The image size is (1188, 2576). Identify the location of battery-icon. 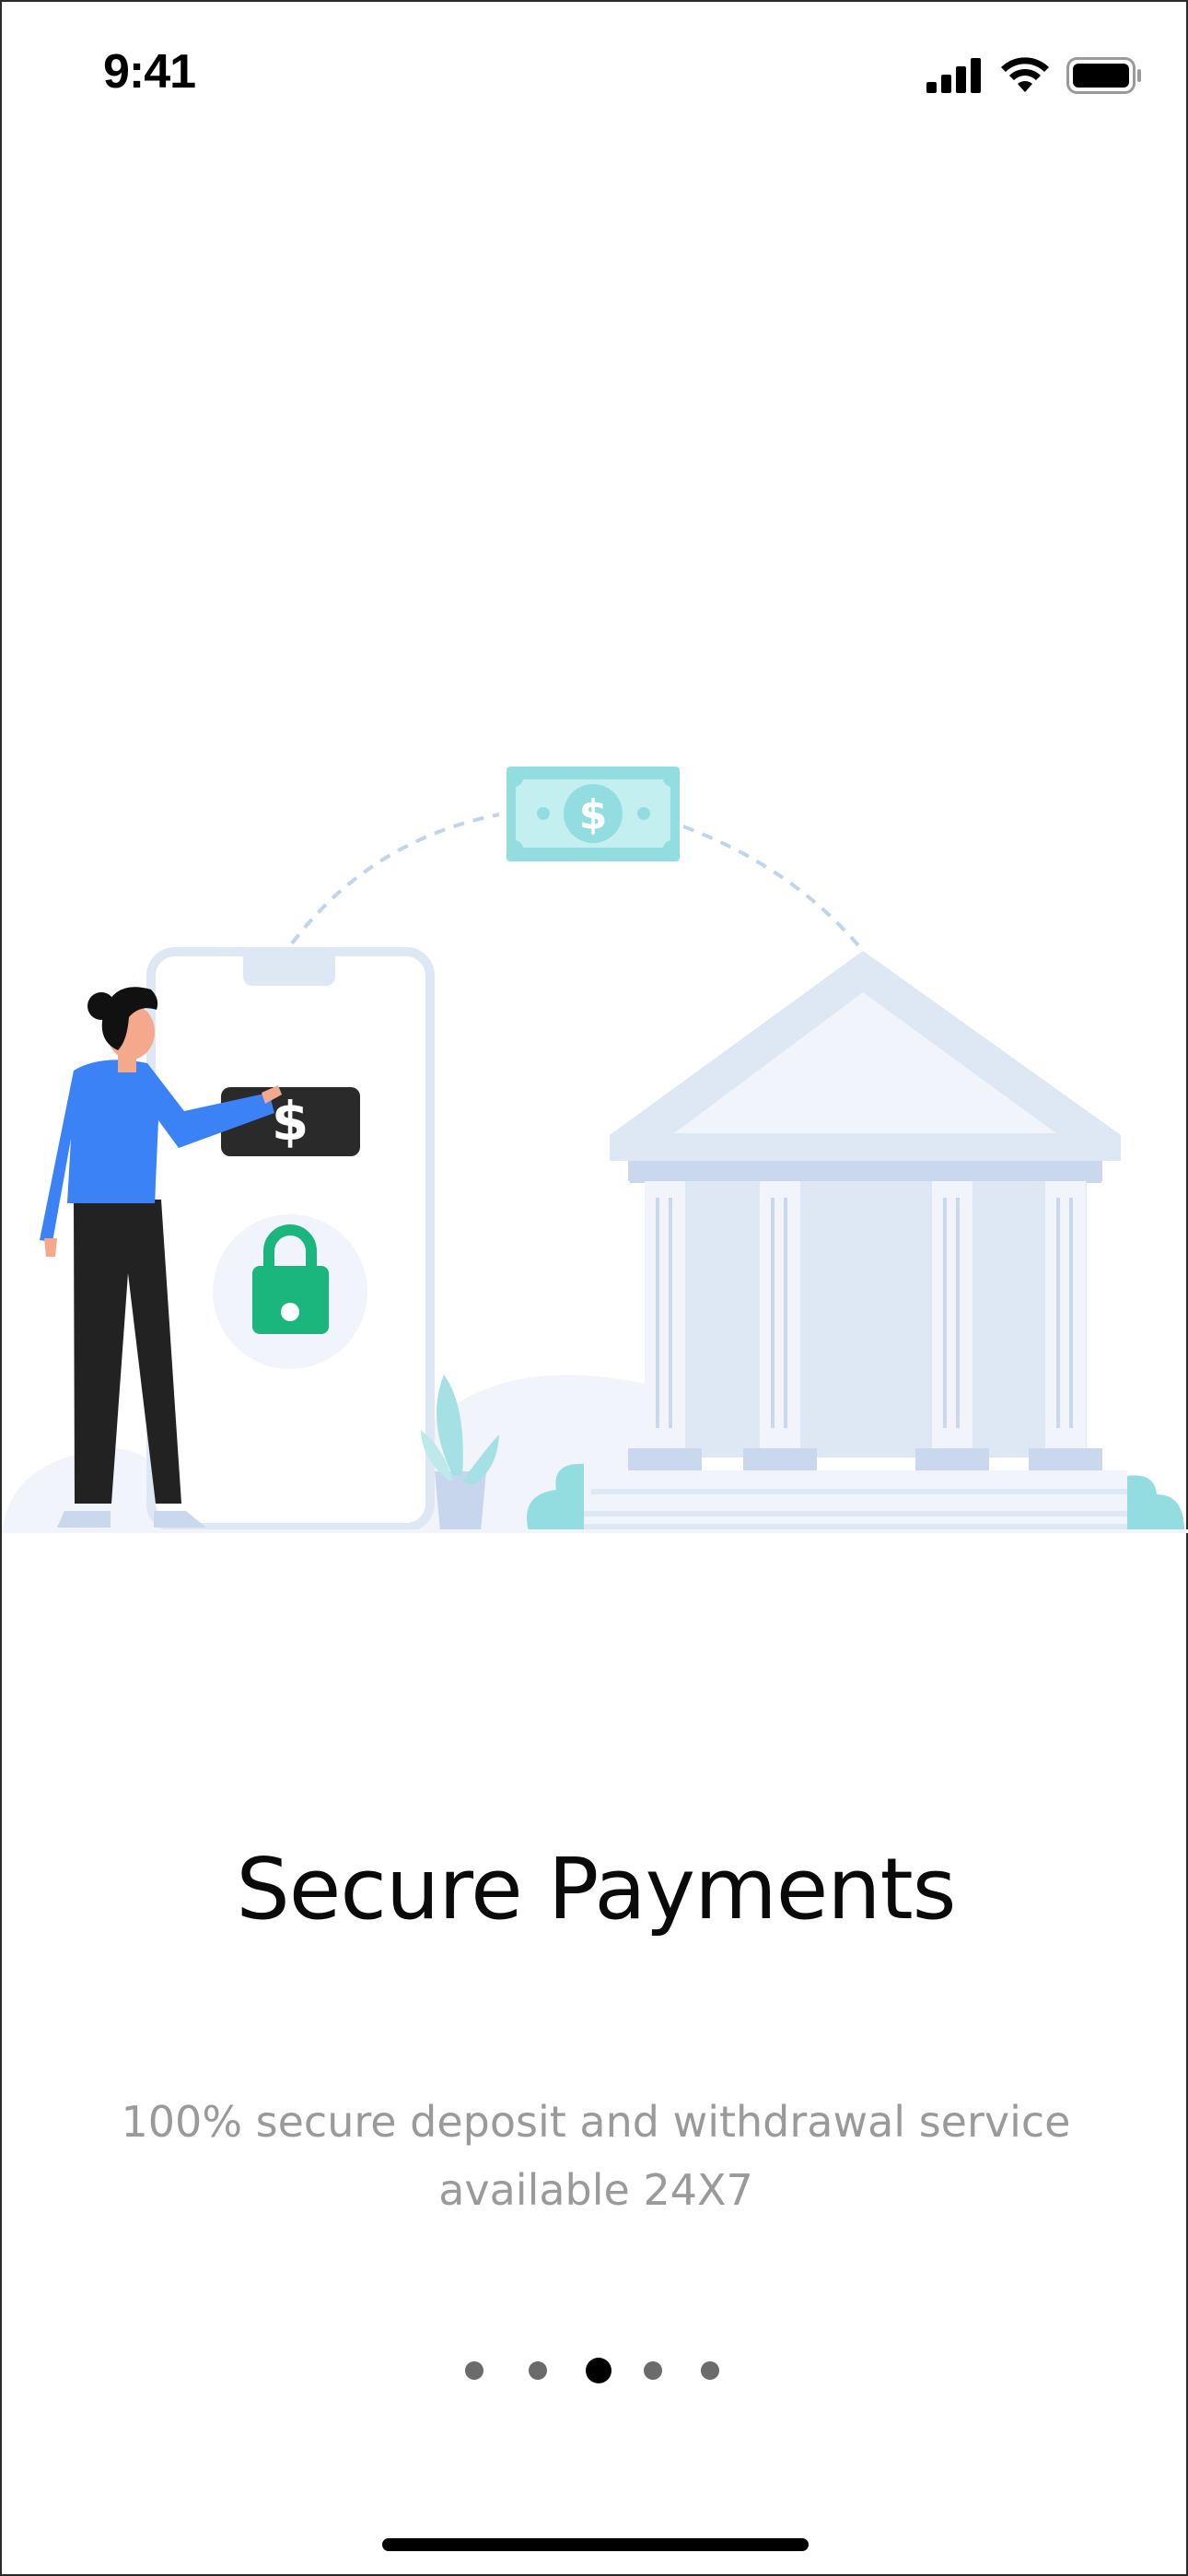
(1104, 75).